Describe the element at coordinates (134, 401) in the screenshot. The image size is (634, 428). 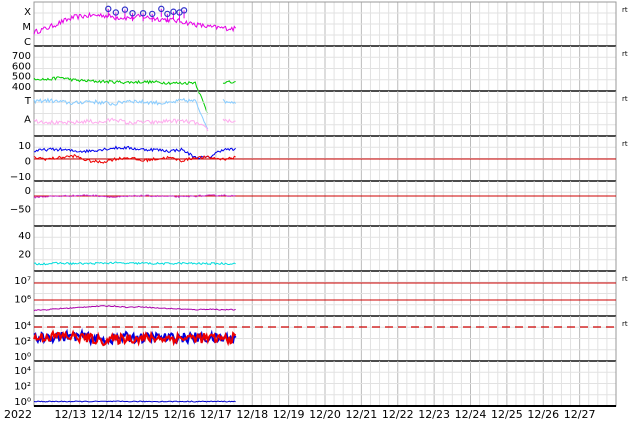
I see `series-line-neutron` at that location.